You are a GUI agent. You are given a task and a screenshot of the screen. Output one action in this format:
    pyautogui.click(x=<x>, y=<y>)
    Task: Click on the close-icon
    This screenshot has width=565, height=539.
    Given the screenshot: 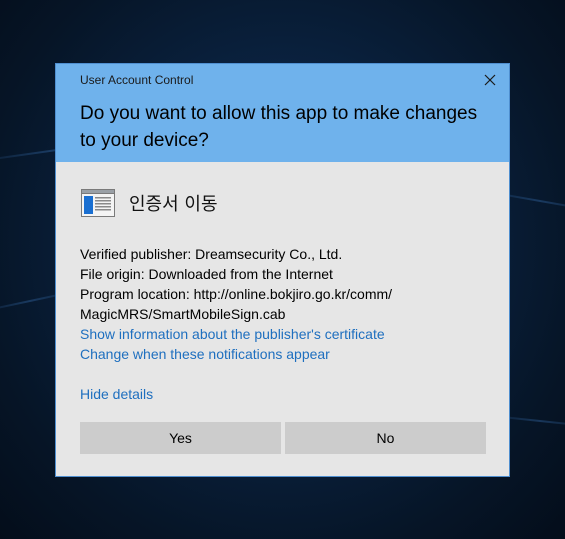 What is the action you would take?
    pyautogui.click(x=490, y=80)
    